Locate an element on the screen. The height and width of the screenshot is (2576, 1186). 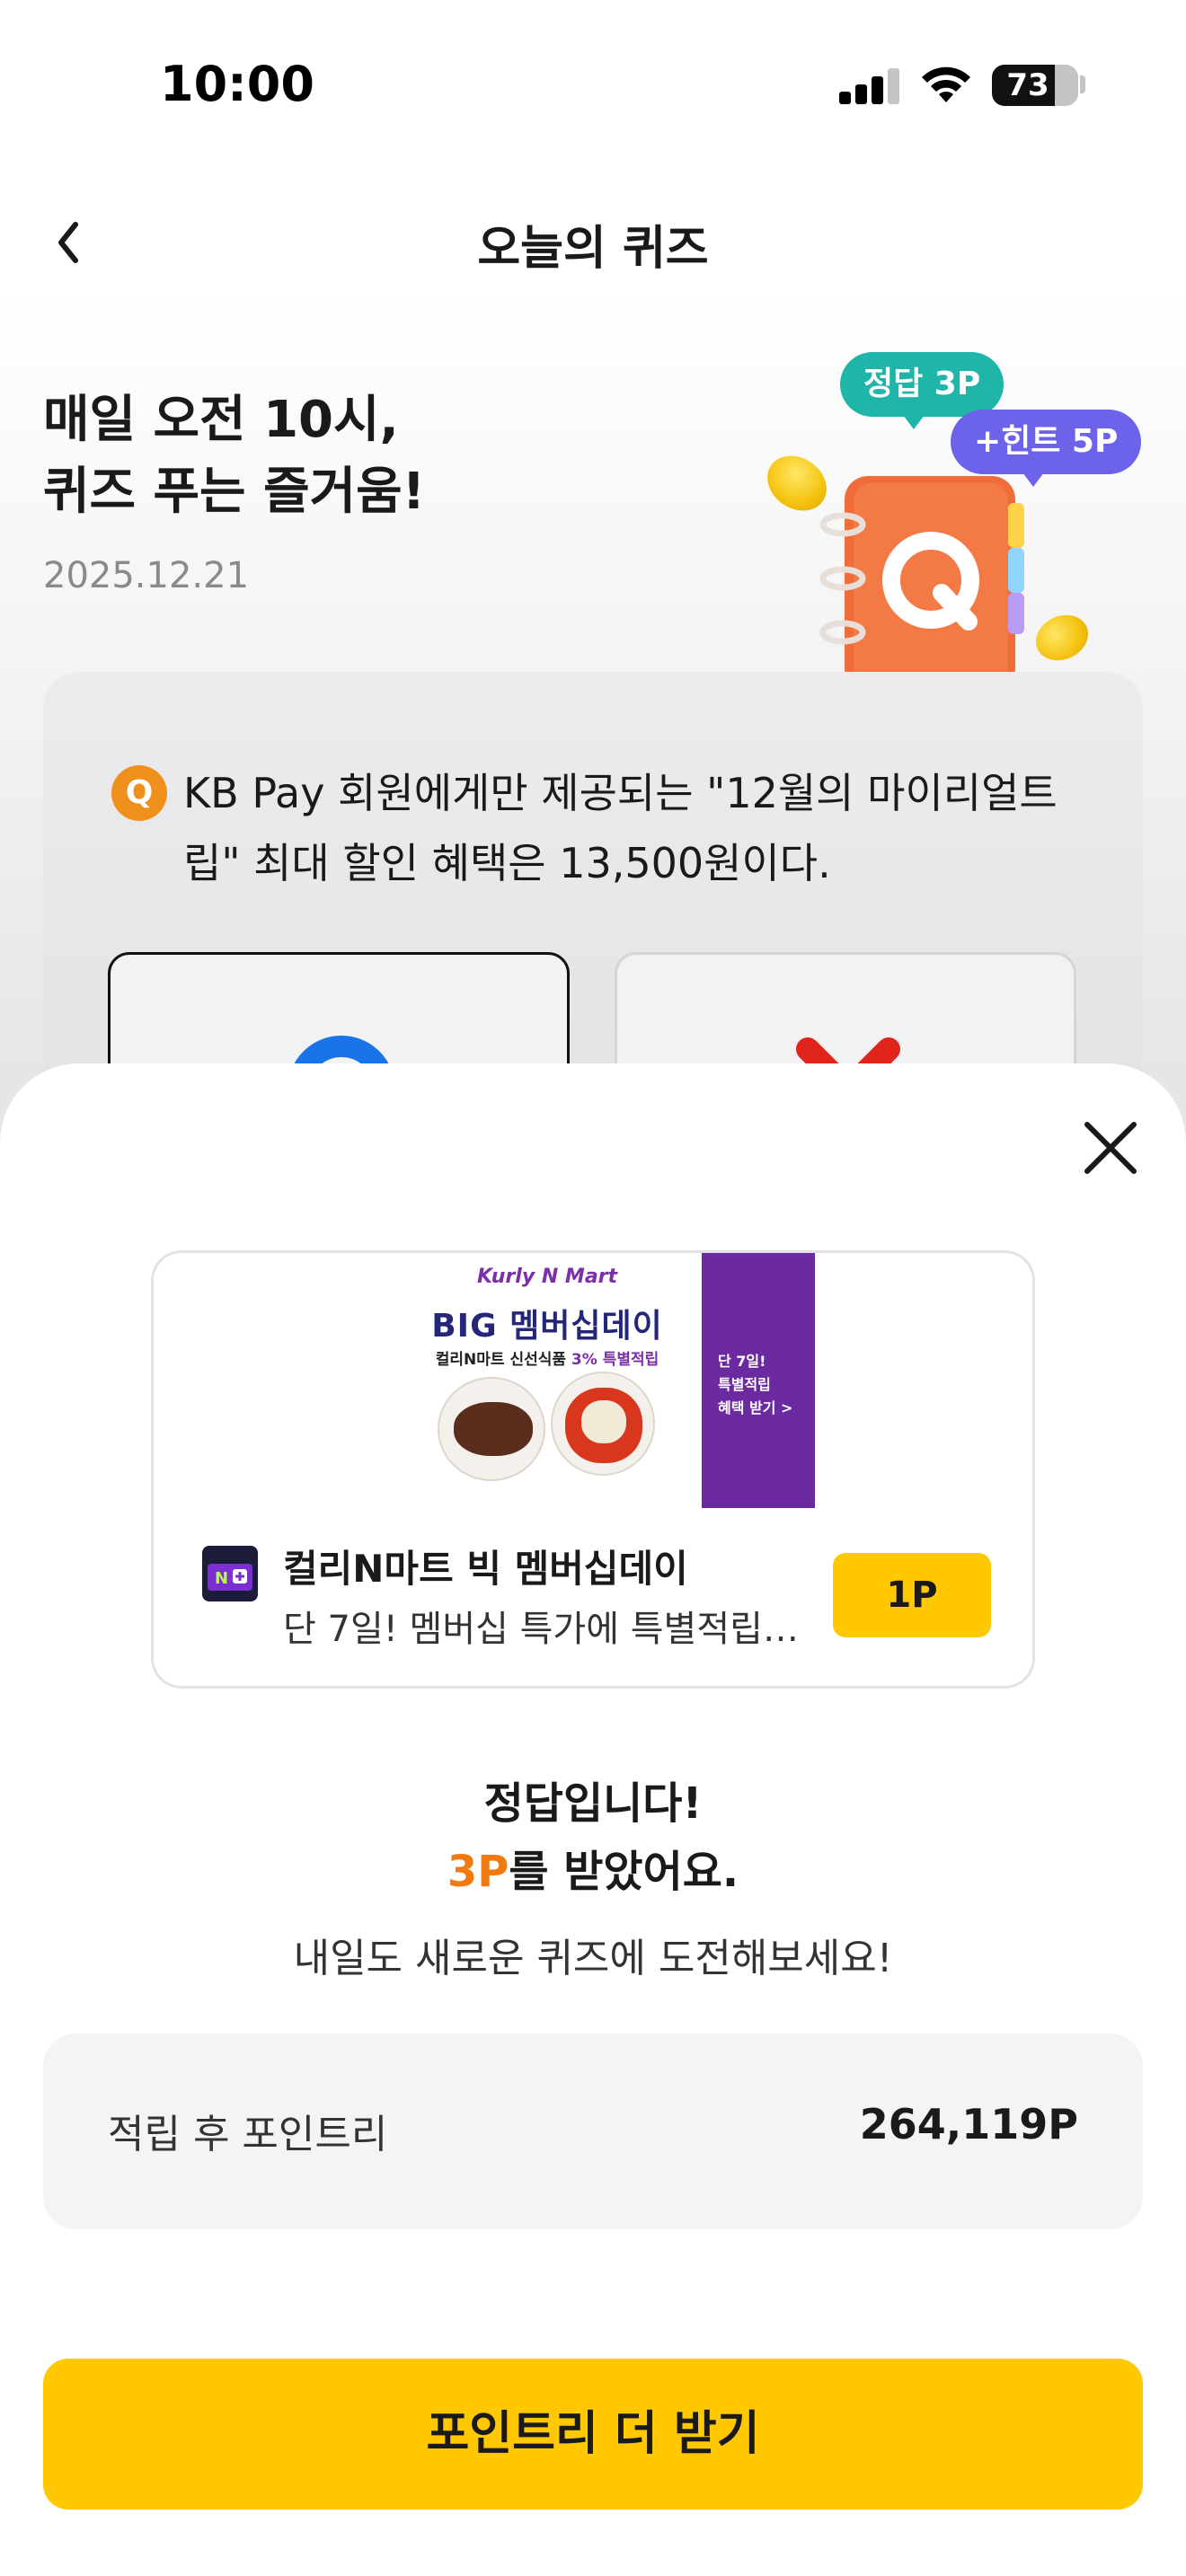
notebook-icon is located at coordinates (921, 584).